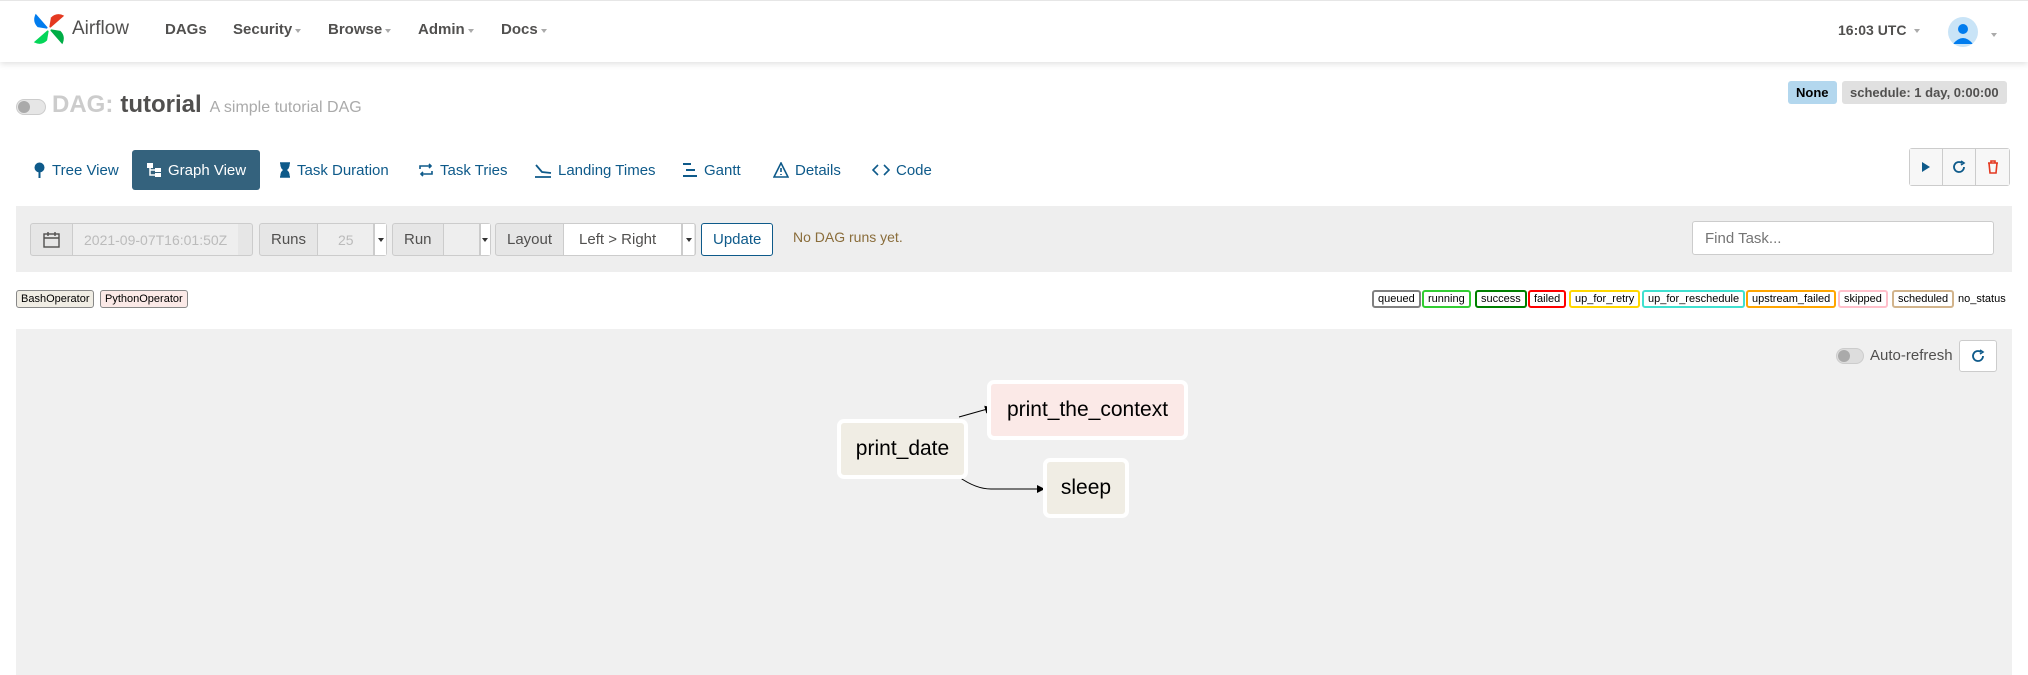  Describe the element at coordinates (1812, 92) in the screenshot. I see `dag-run-badge: None` at that location.